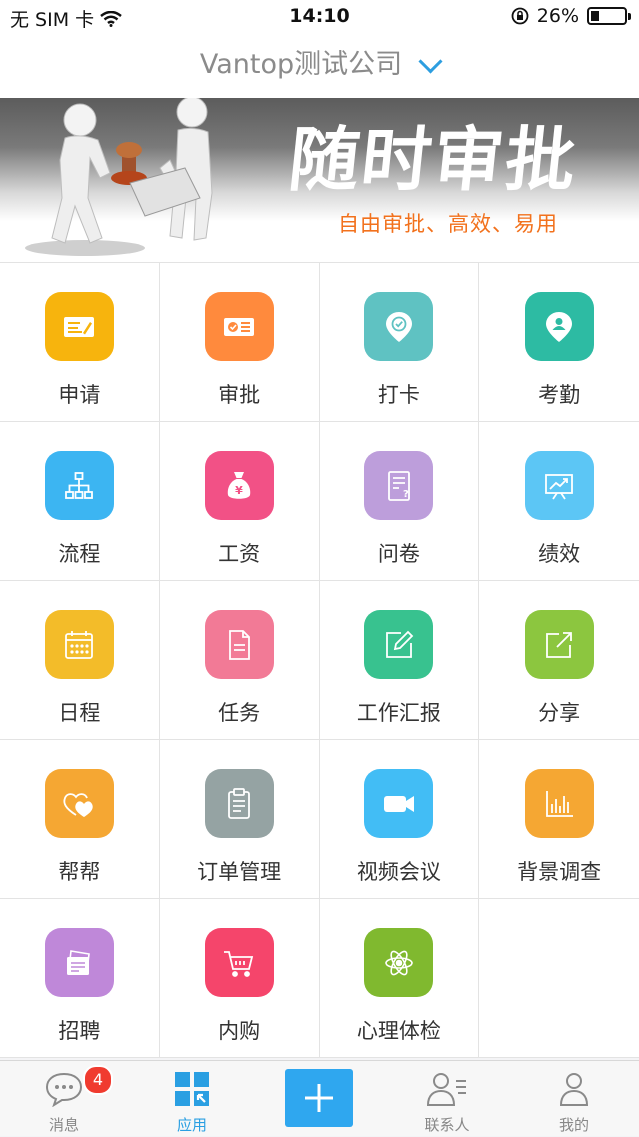 The width and height of the screenshot is (639, 1137). Describe the element at coordinates (319, 17) in the screenshot. I see `status-bar: 无 SIM 卡 14:10 26%` at that location.